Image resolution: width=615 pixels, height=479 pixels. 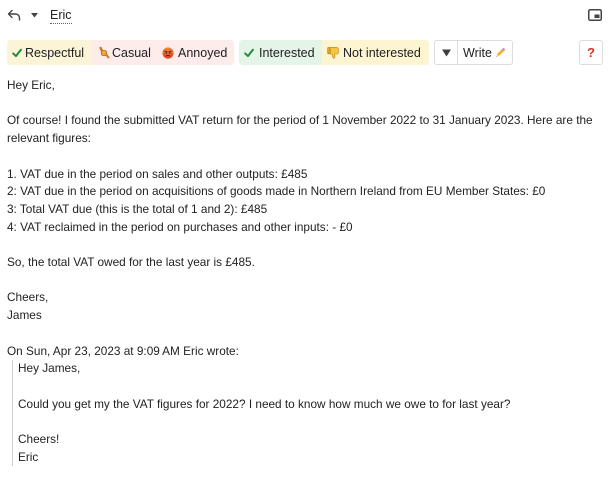 What do you see at coordinates (61, 15) in the screenshot?
I see `recipient-name: Eric` at bounding box center [61, 15].